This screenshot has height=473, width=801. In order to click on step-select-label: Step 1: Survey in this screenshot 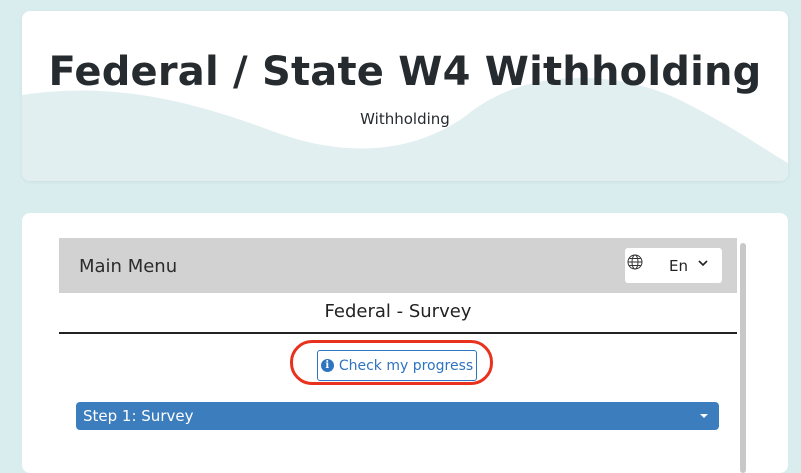, I will do `click(138, 416)`.